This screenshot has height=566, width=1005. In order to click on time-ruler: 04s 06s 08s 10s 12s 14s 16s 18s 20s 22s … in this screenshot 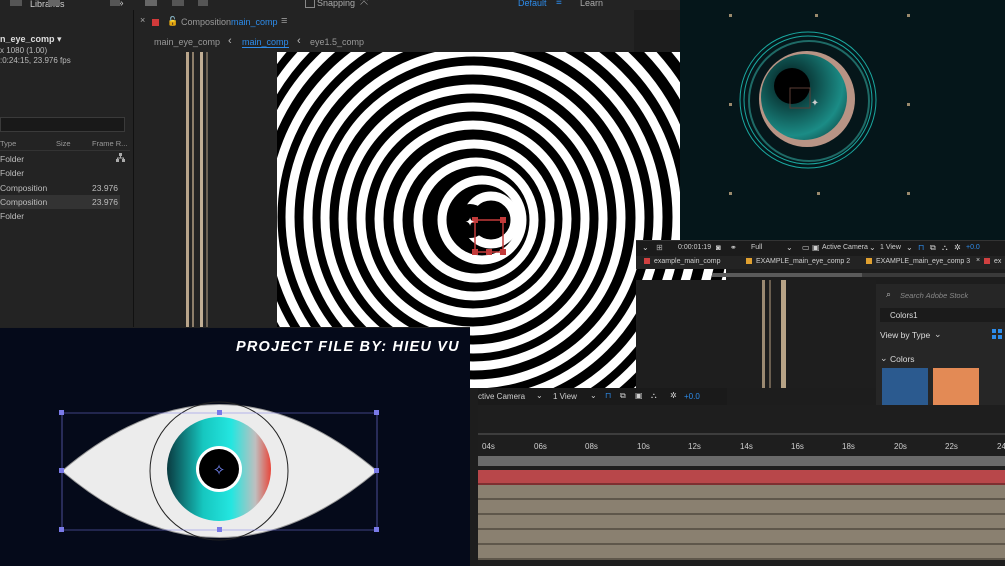, I will do `click(741, 428)`.